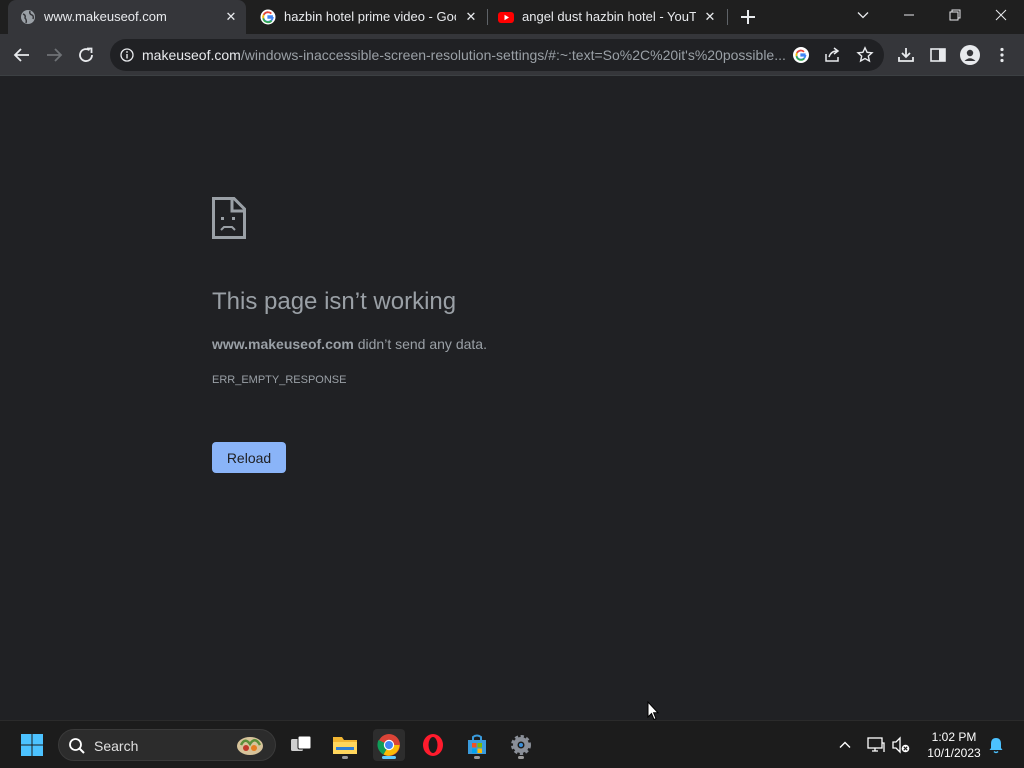 The image size is (1024, 768). I want to click on youtube-icon, so click(506, 17).